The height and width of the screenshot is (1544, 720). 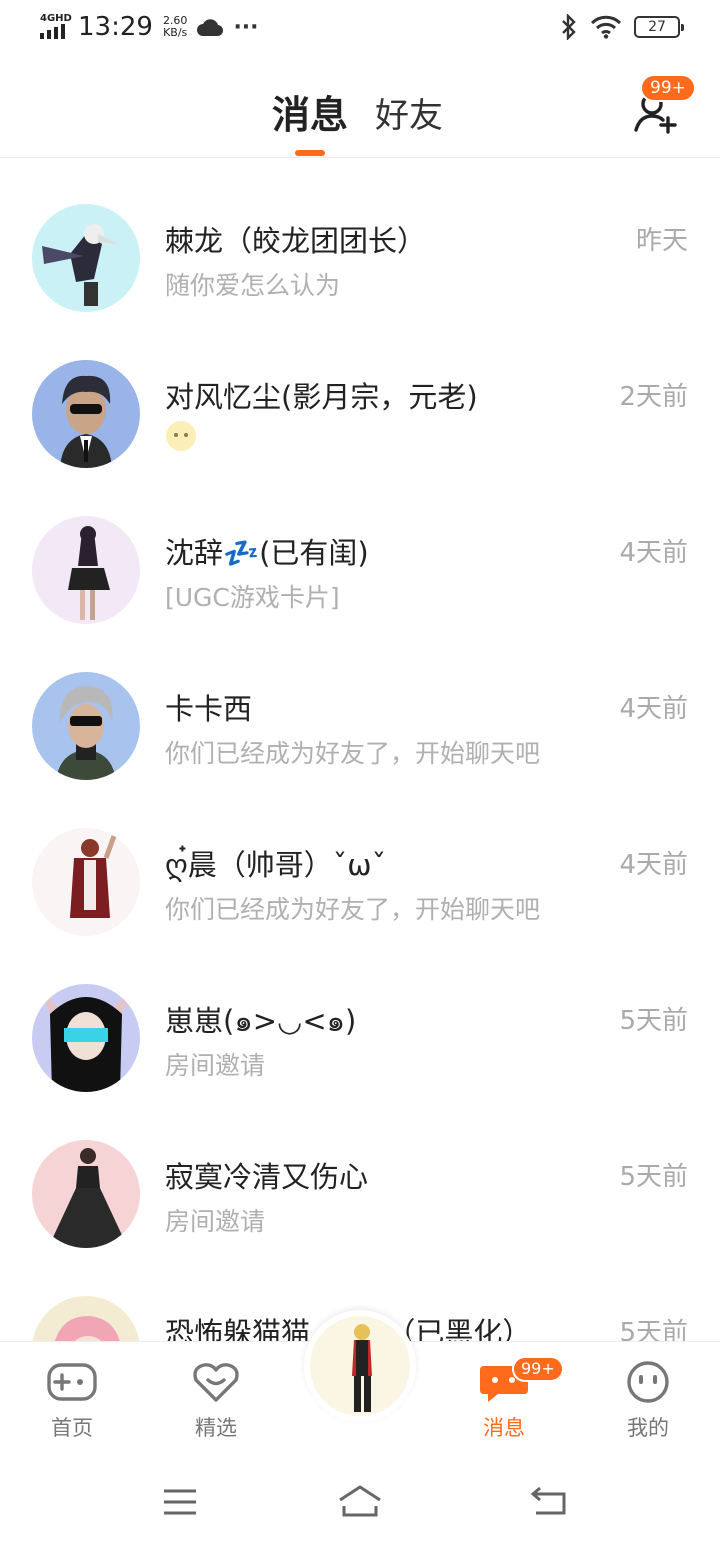 I want to click on nav-me: 我的, so click(x=648, y=1401).